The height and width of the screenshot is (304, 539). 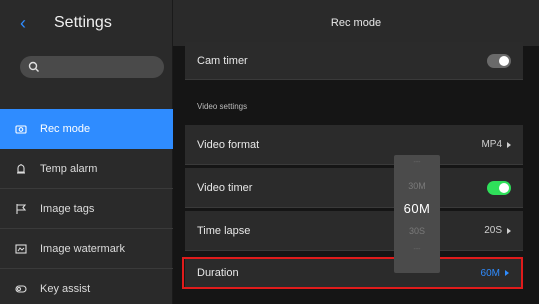 I want to click on sidebar-item-image-tags: Image tags, so click(x=86, y=209).